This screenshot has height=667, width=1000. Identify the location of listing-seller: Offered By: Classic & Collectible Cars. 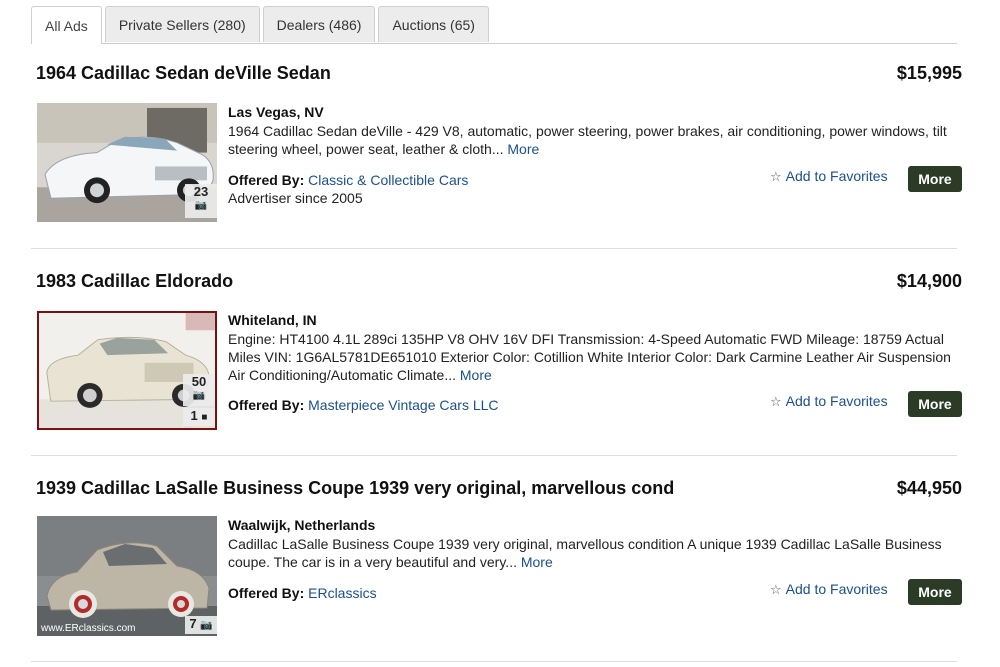
(348, 180).